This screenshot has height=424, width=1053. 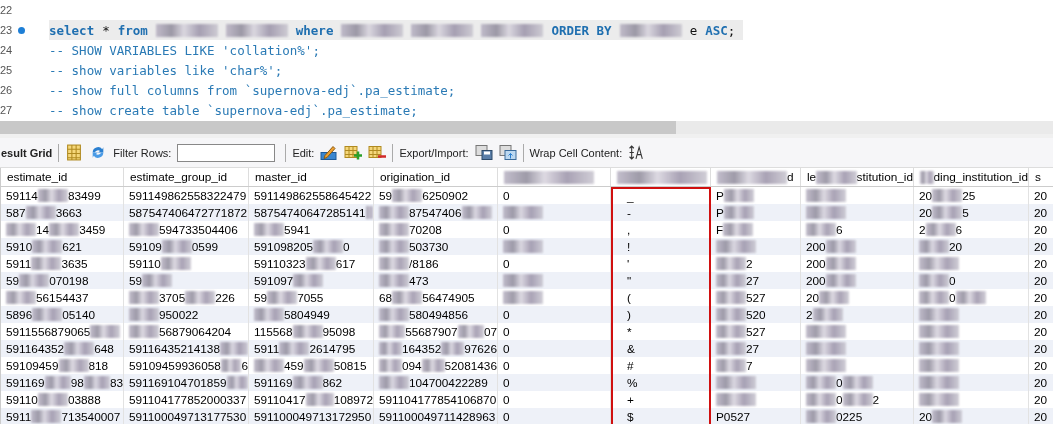 What do you see at coordinates (756, 177) in the screenshot?
I see `column-header: d` at bounding box center [756, 177].